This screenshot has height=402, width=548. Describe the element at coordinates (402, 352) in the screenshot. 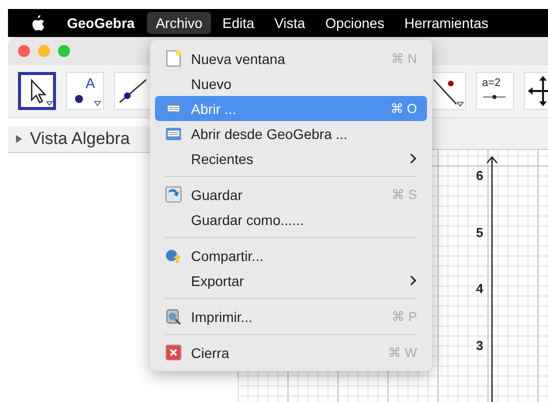

I see `keyboard-shortcut: ⌘ W` at that location.